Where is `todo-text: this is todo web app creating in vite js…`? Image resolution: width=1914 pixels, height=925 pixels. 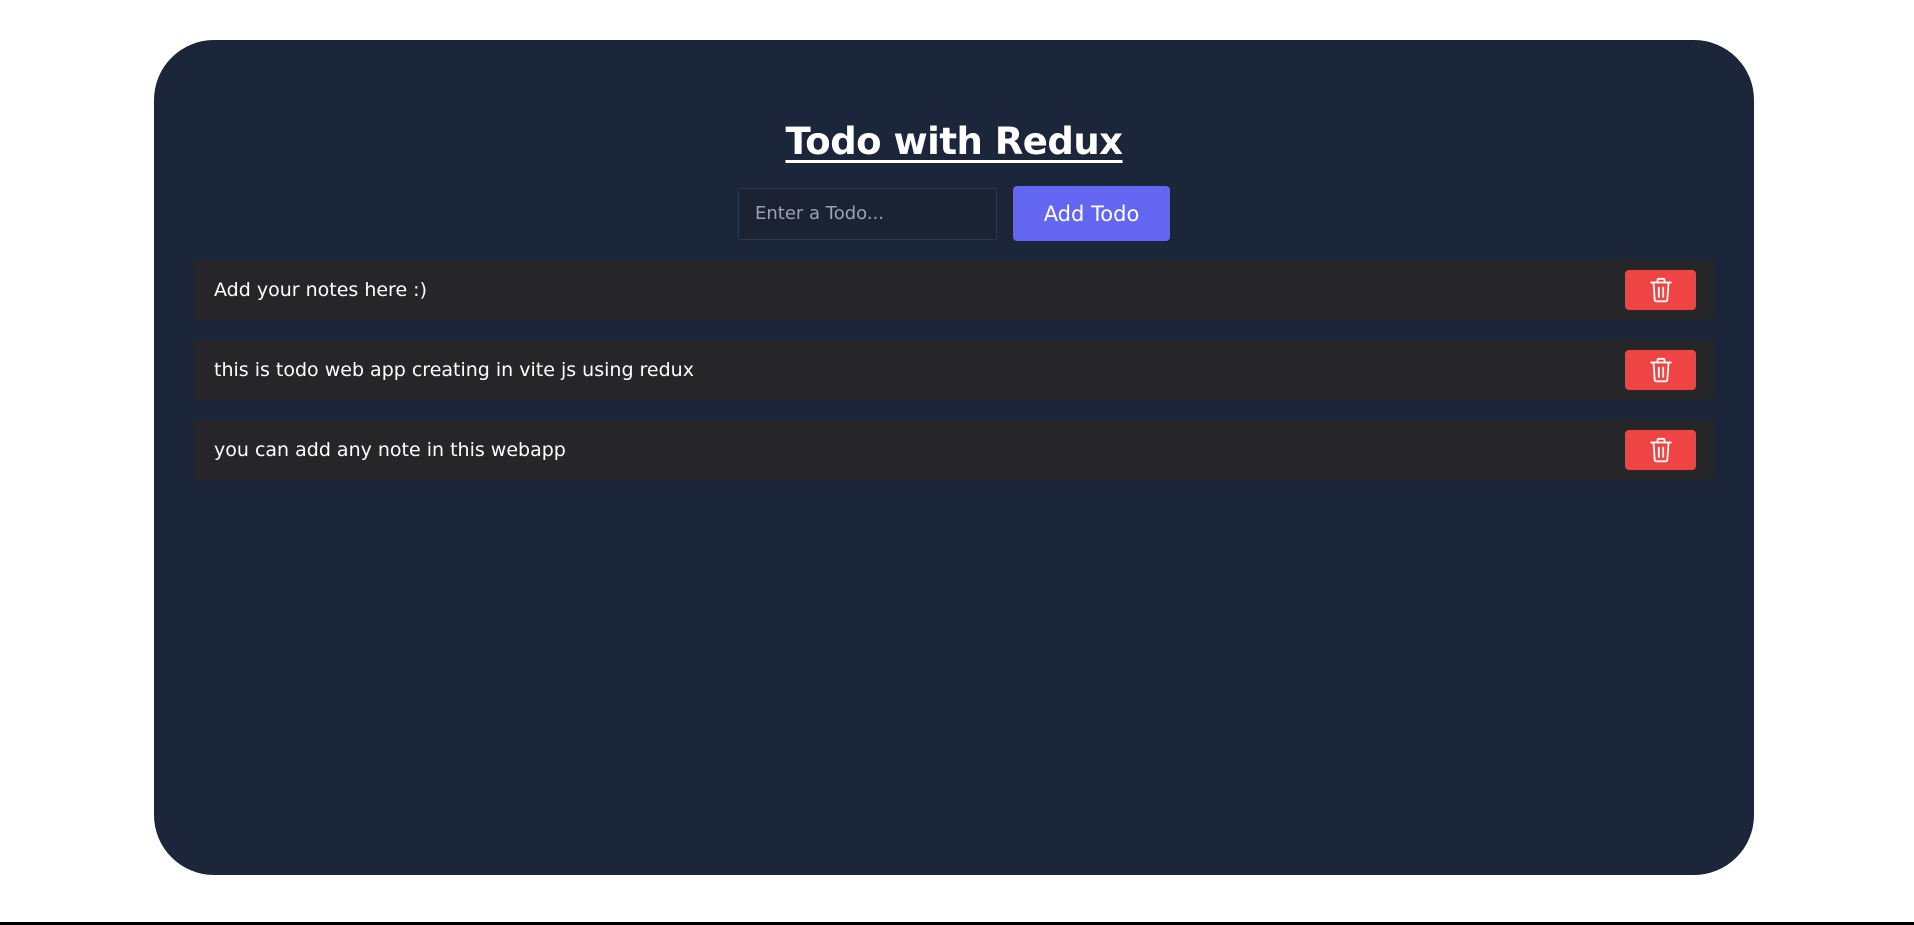 todo-text: this is todo web app creating in vite js… is located at coordinates (454, 370).